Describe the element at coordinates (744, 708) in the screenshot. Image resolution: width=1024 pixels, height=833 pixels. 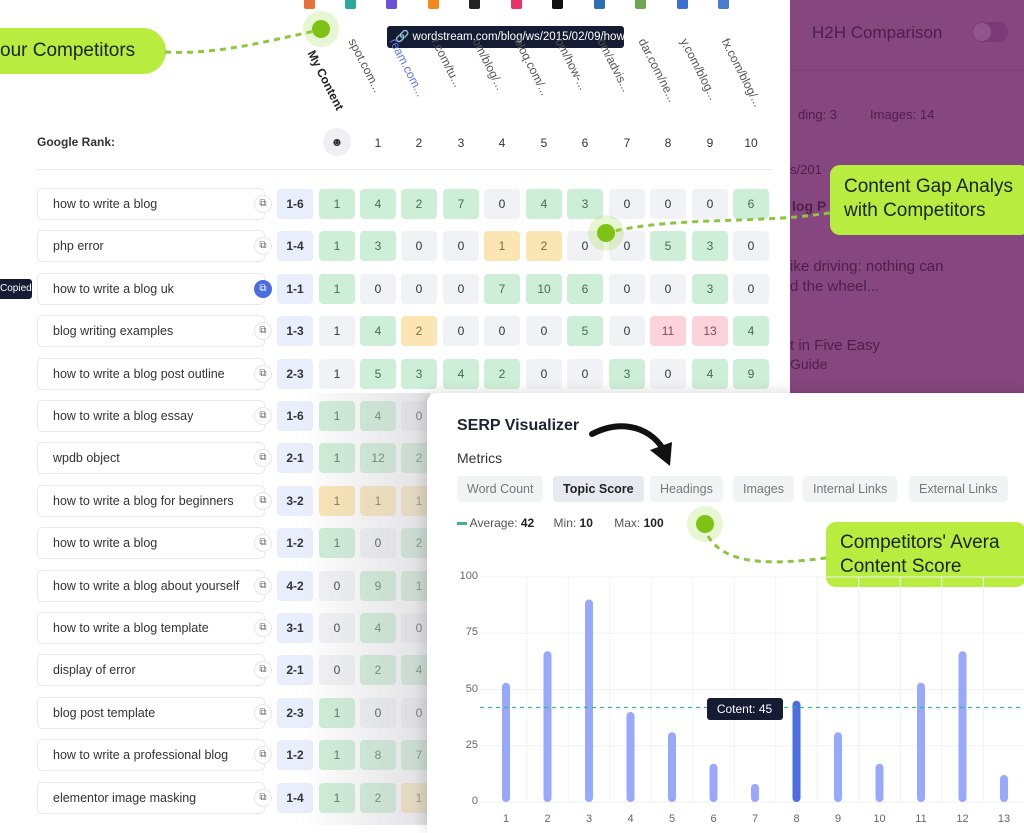
I see `bar-tooltip: Cotent: 45` at that location.